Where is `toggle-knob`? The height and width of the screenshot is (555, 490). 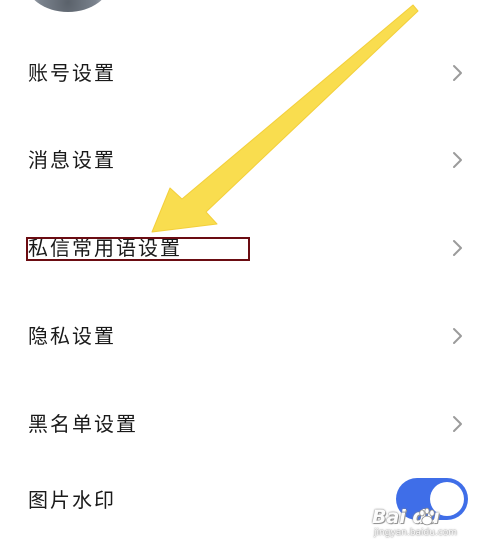
toggle-knob is located at coordinates (447, 499).